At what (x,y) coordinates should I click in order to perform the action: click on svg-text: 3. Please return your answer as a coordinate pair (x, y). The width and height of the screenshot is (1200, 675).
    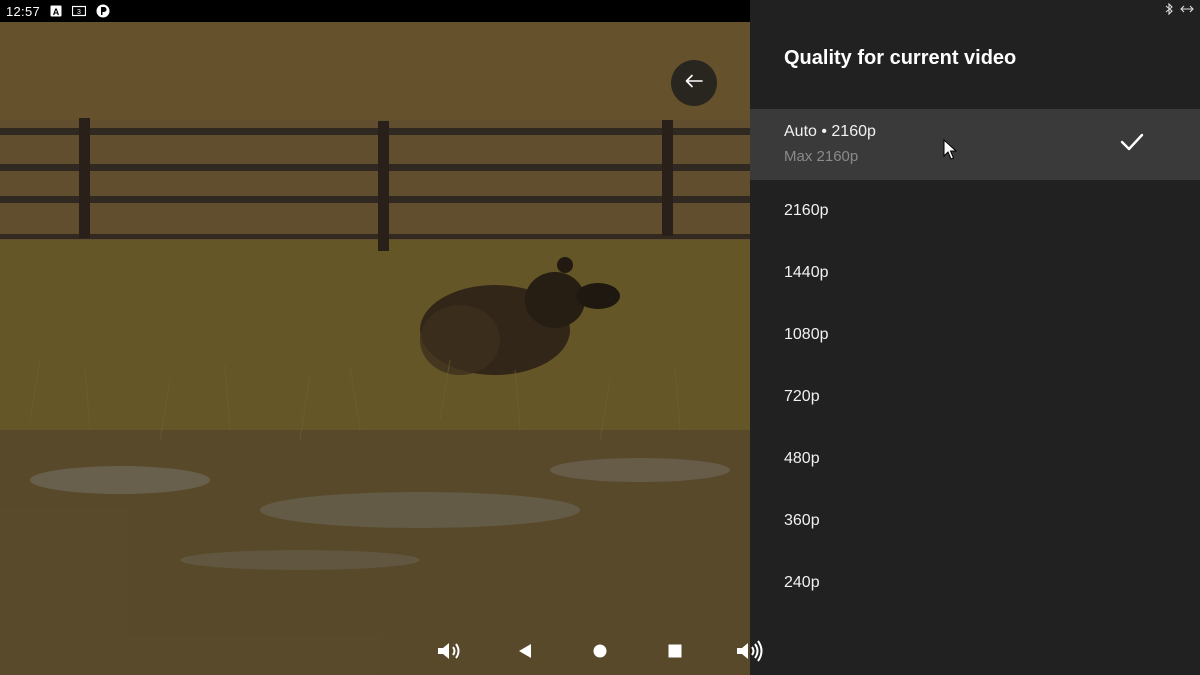
    Looking at the image, I should click on (79, 12).